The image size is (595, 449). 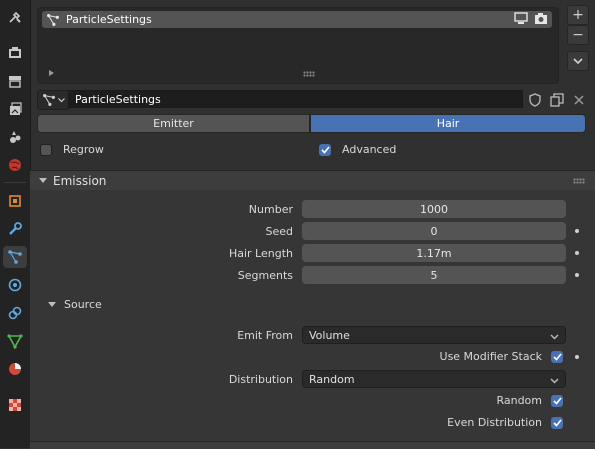 What do you see at coordinates (15, 369) in the screenshot?
I see `material-tab-icon` at bounding box center [15, 369].